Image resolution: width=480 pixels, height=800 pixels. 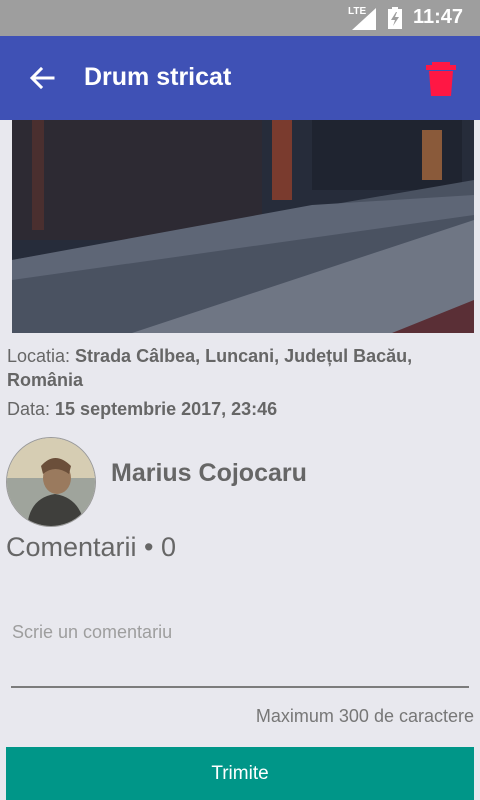 What do you see at coordinates (91, 547) in the screenshot?
I see `comments-count: Comentarii • 0` at bounding box center [91, 547].